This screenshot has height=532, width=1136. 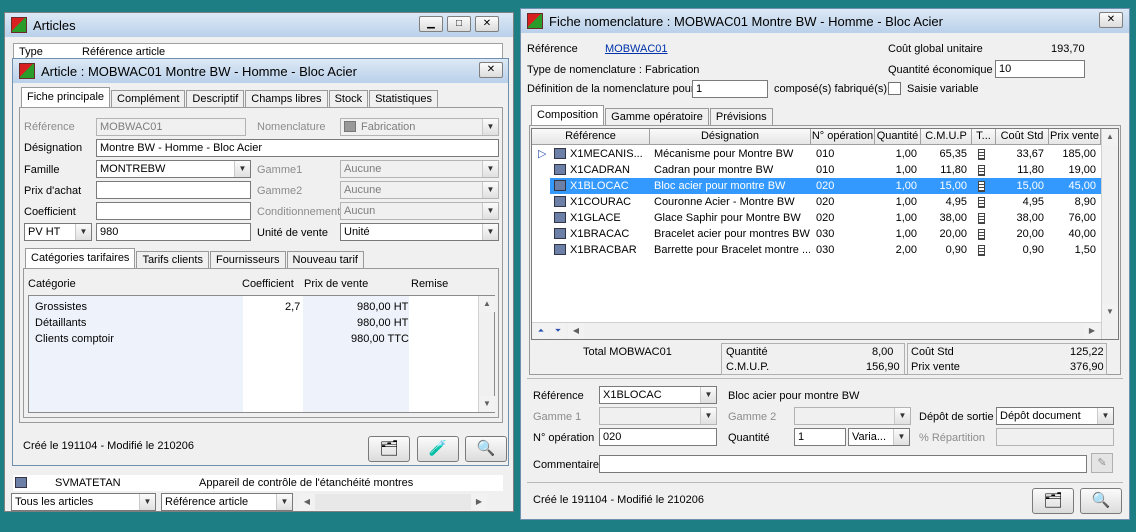 I want to click on detail-operation-field: 020, so click(x=658, y=437).